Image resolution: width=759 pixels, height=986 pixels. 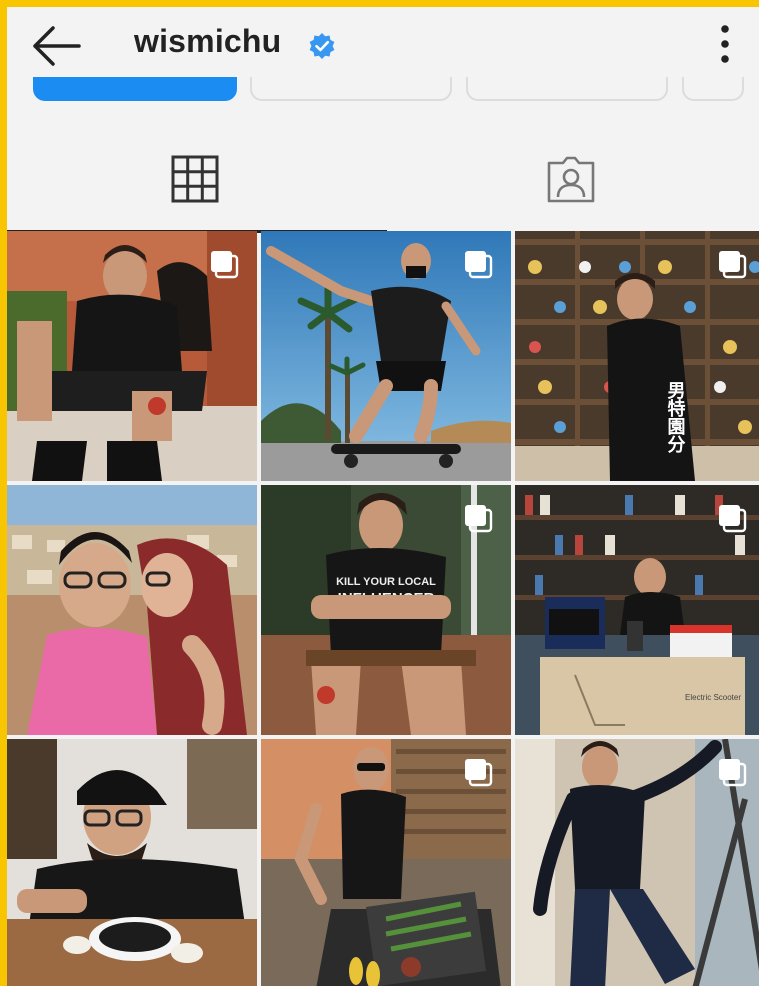 I want to click on post-6: Electric Scooter, so click(x=637, y=610).